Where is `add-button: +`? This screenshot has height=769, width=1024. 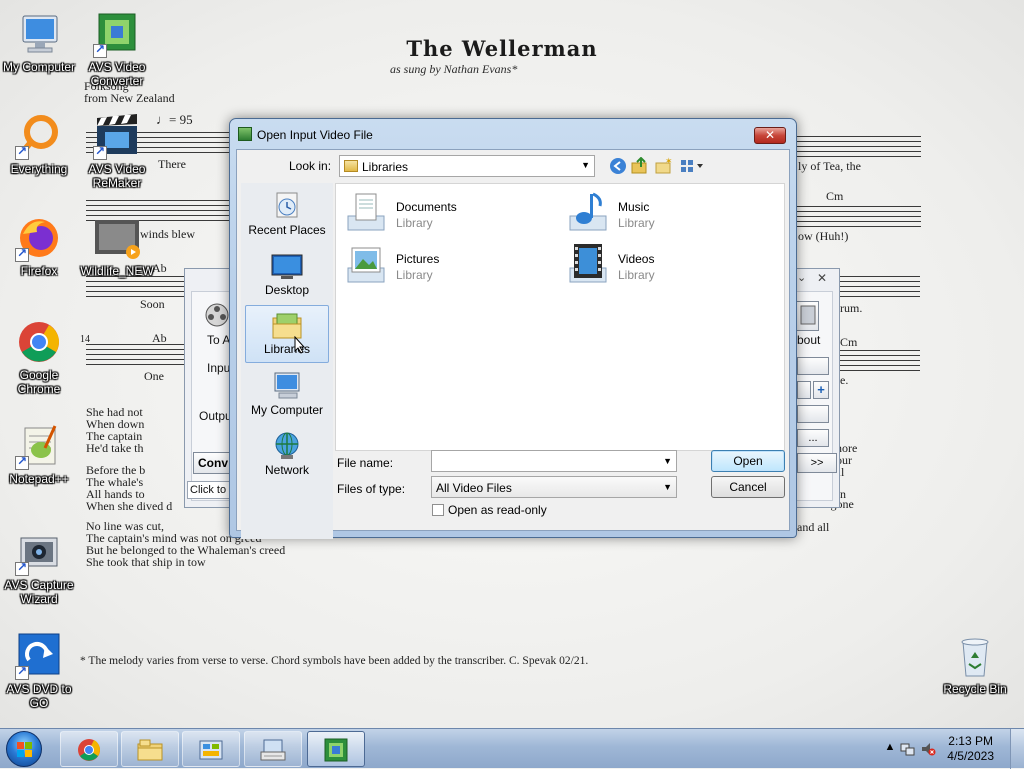 add-button: + is located at coordinates (821, 390).